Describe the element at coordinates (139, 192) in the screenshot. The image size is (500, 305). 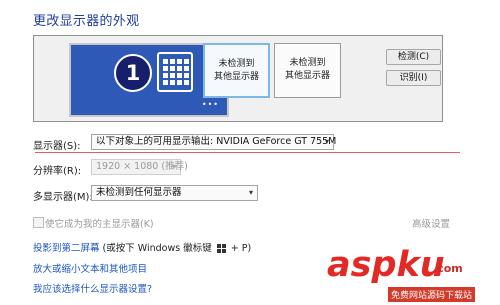
I see `multi-display-select-value: 未检测到任何显示器` at that location.